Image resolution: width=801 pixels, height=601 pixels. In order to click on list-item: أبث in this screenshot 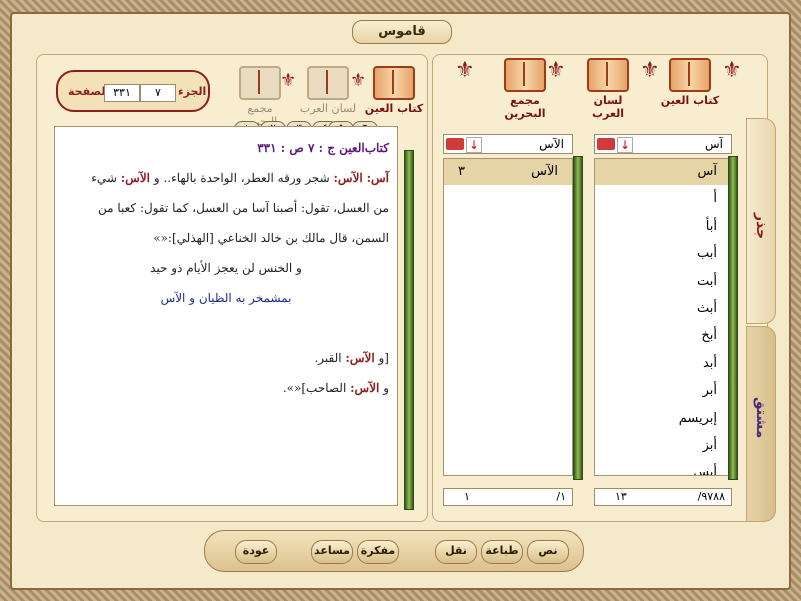, I will do `click(663, 310)`.